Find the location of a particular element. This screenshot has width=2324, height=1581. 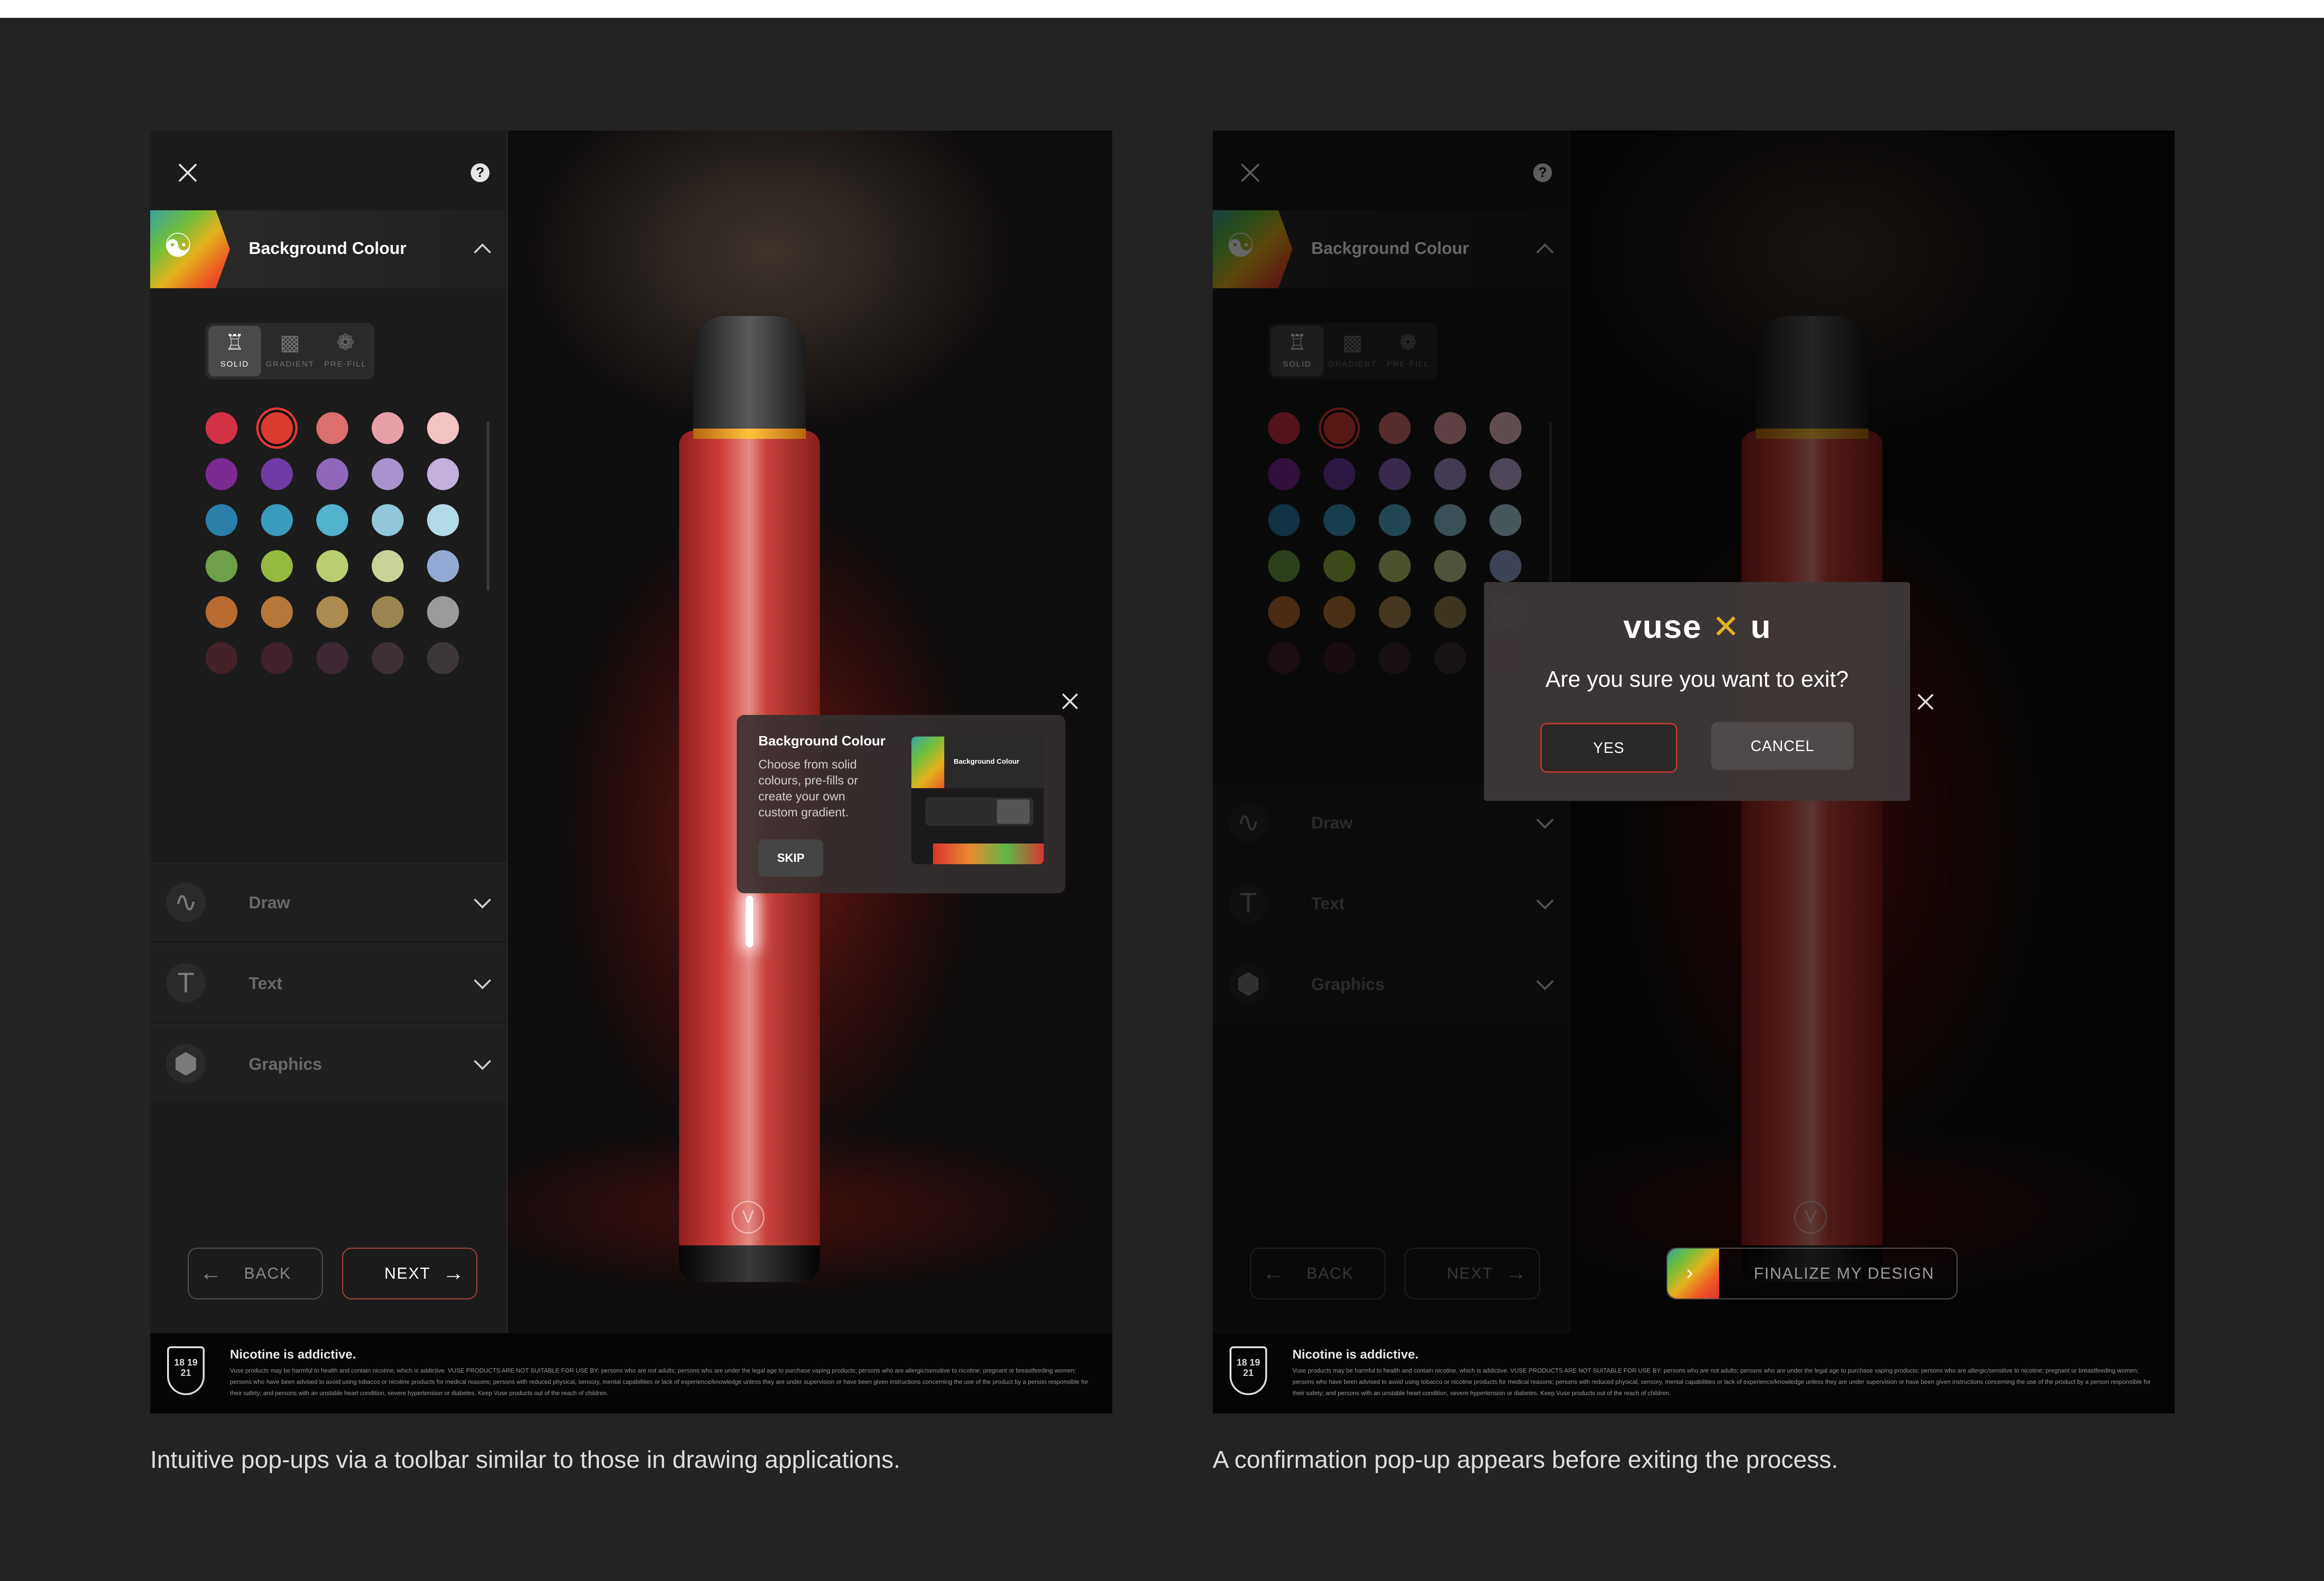

brand-x-icon: ✕ is located at coordinates (1731, 626).